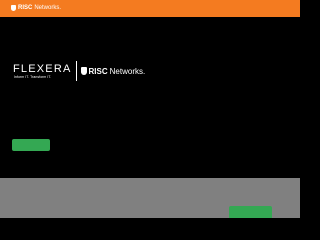  I want to click on risc-name-bold: RISC, so click(98, 71).